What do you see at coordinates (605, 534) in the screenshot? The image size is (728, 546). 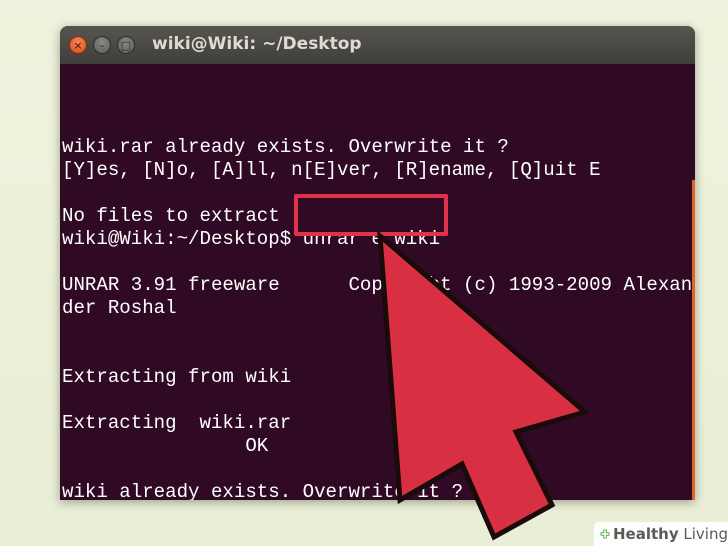 I see `plus-leaf-icon` at bounding box center [605, 534].